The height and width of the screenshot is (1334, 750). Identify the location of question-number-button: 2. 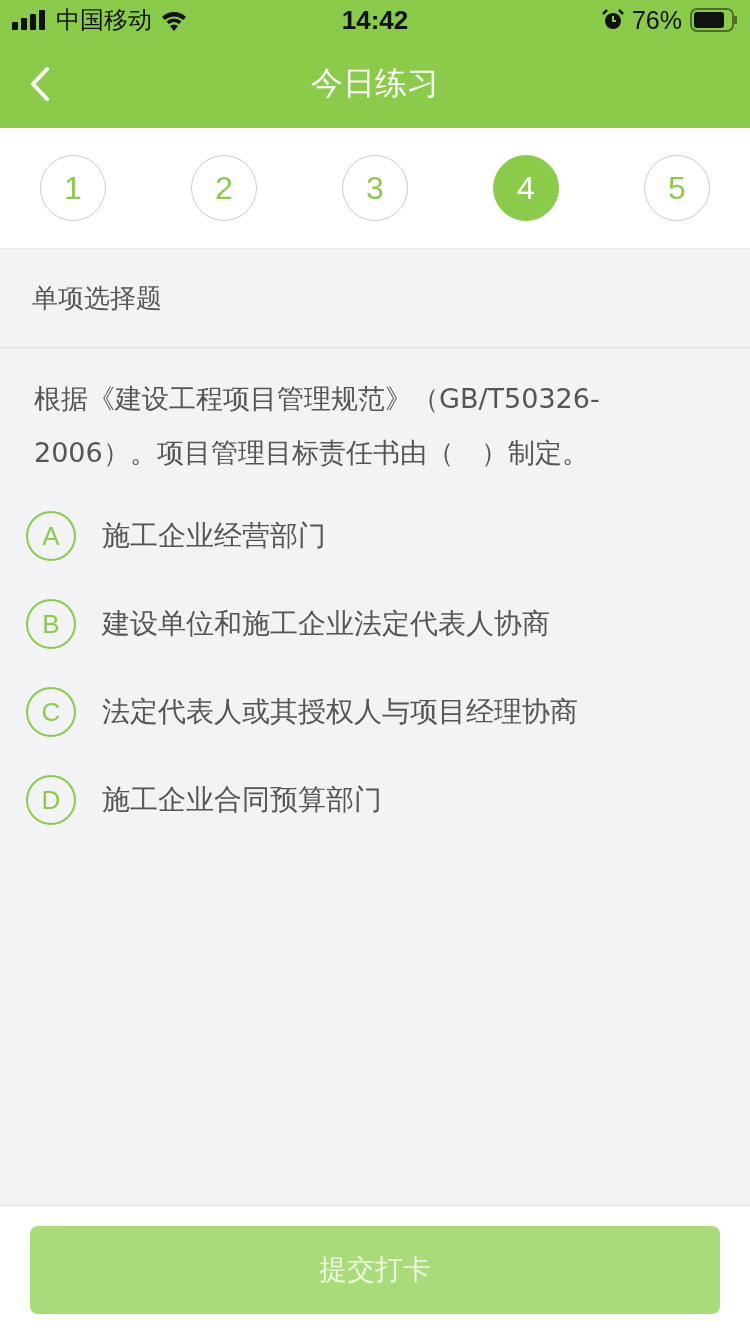
(224, 188).